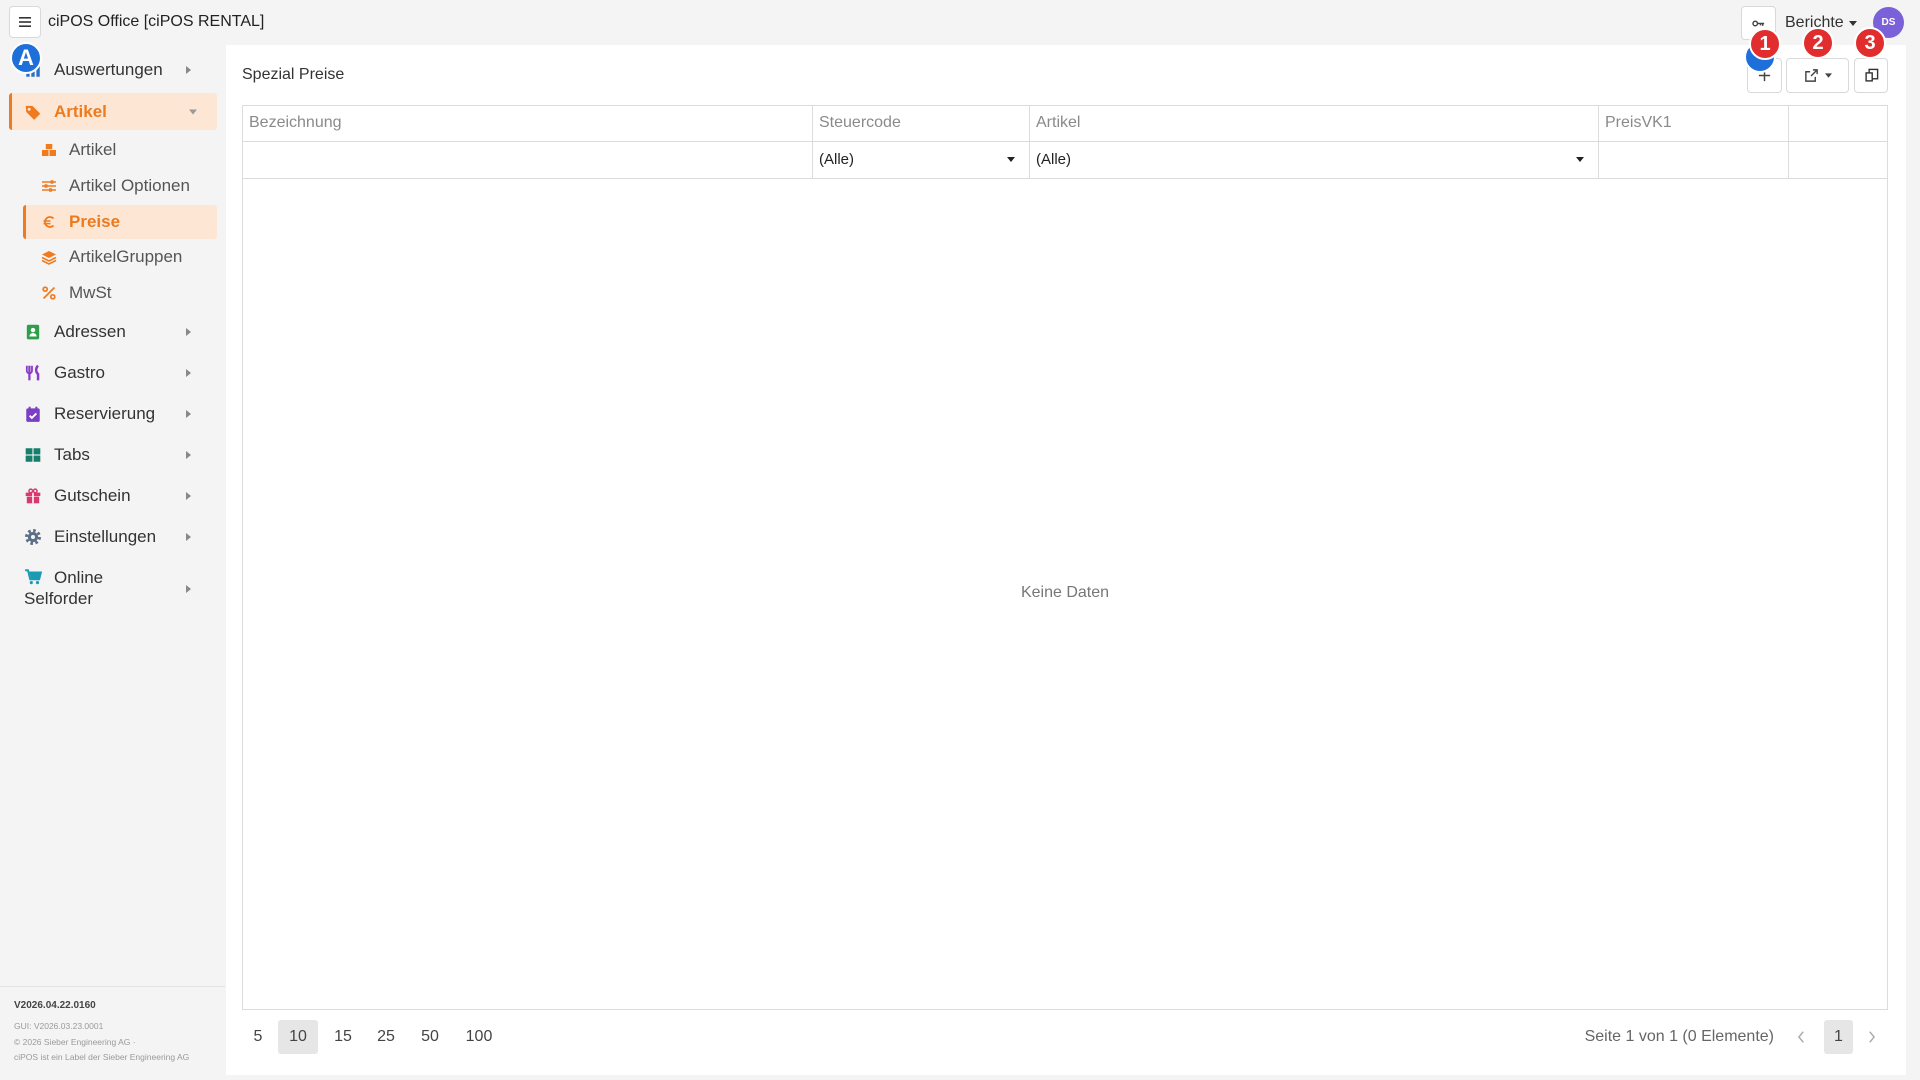  What do you see at coordinates (49, 186) in the screenshot?
I see `sliders-icon` at bounding box center [49, 186].